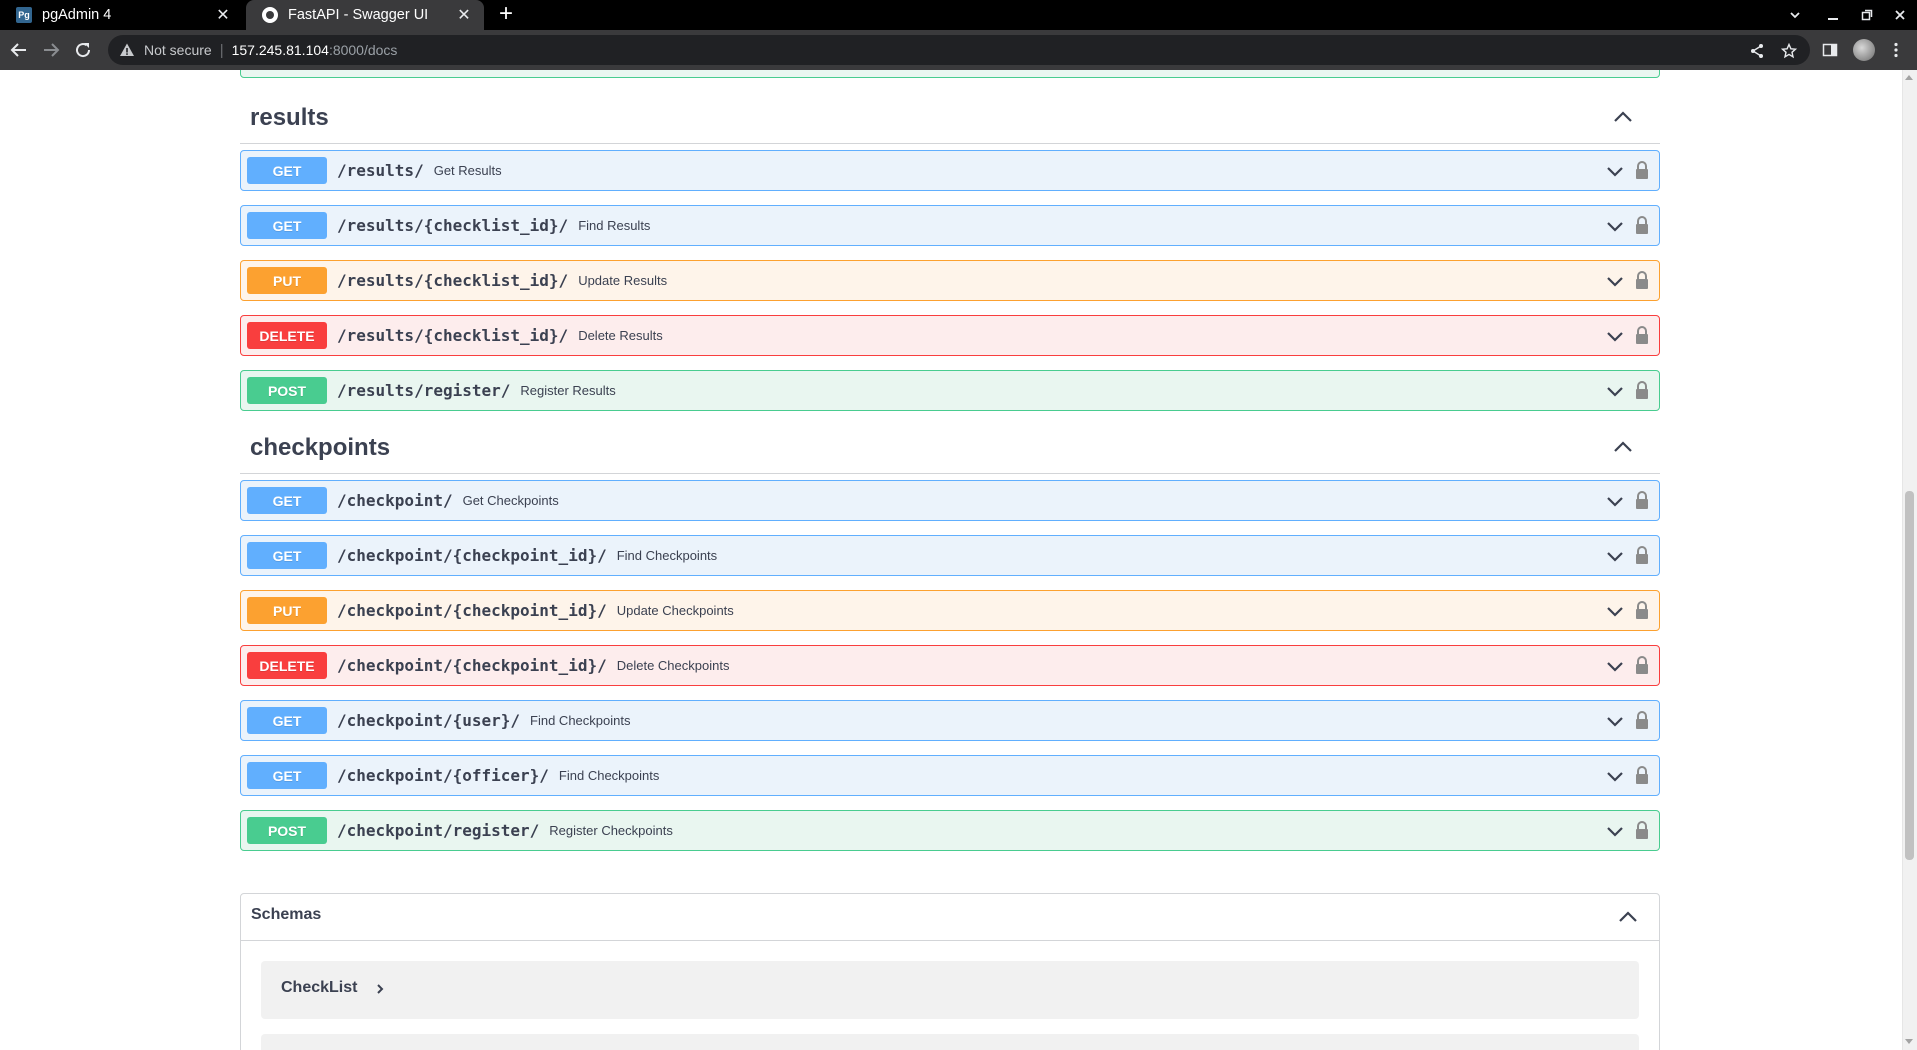 The width and height of the screenshot is (1917, 1050). Describe the element at coordinates (319, 988) in the screenshot. I see `model-title: CheckList` at that location.